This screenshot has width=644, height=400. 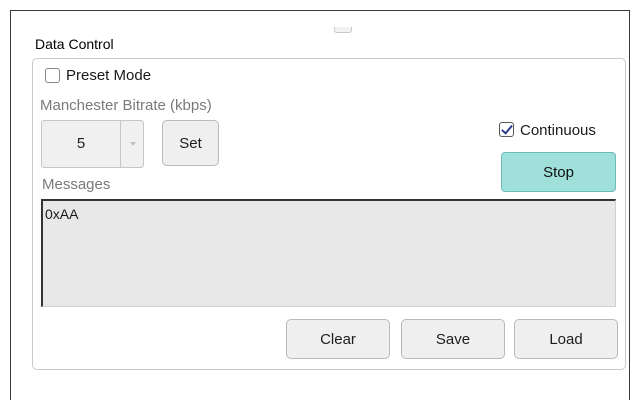 What do you see at coordinates (338, 339) in the screenshot?
I see `clear-button: Clear` at bounding box center [338, 339].